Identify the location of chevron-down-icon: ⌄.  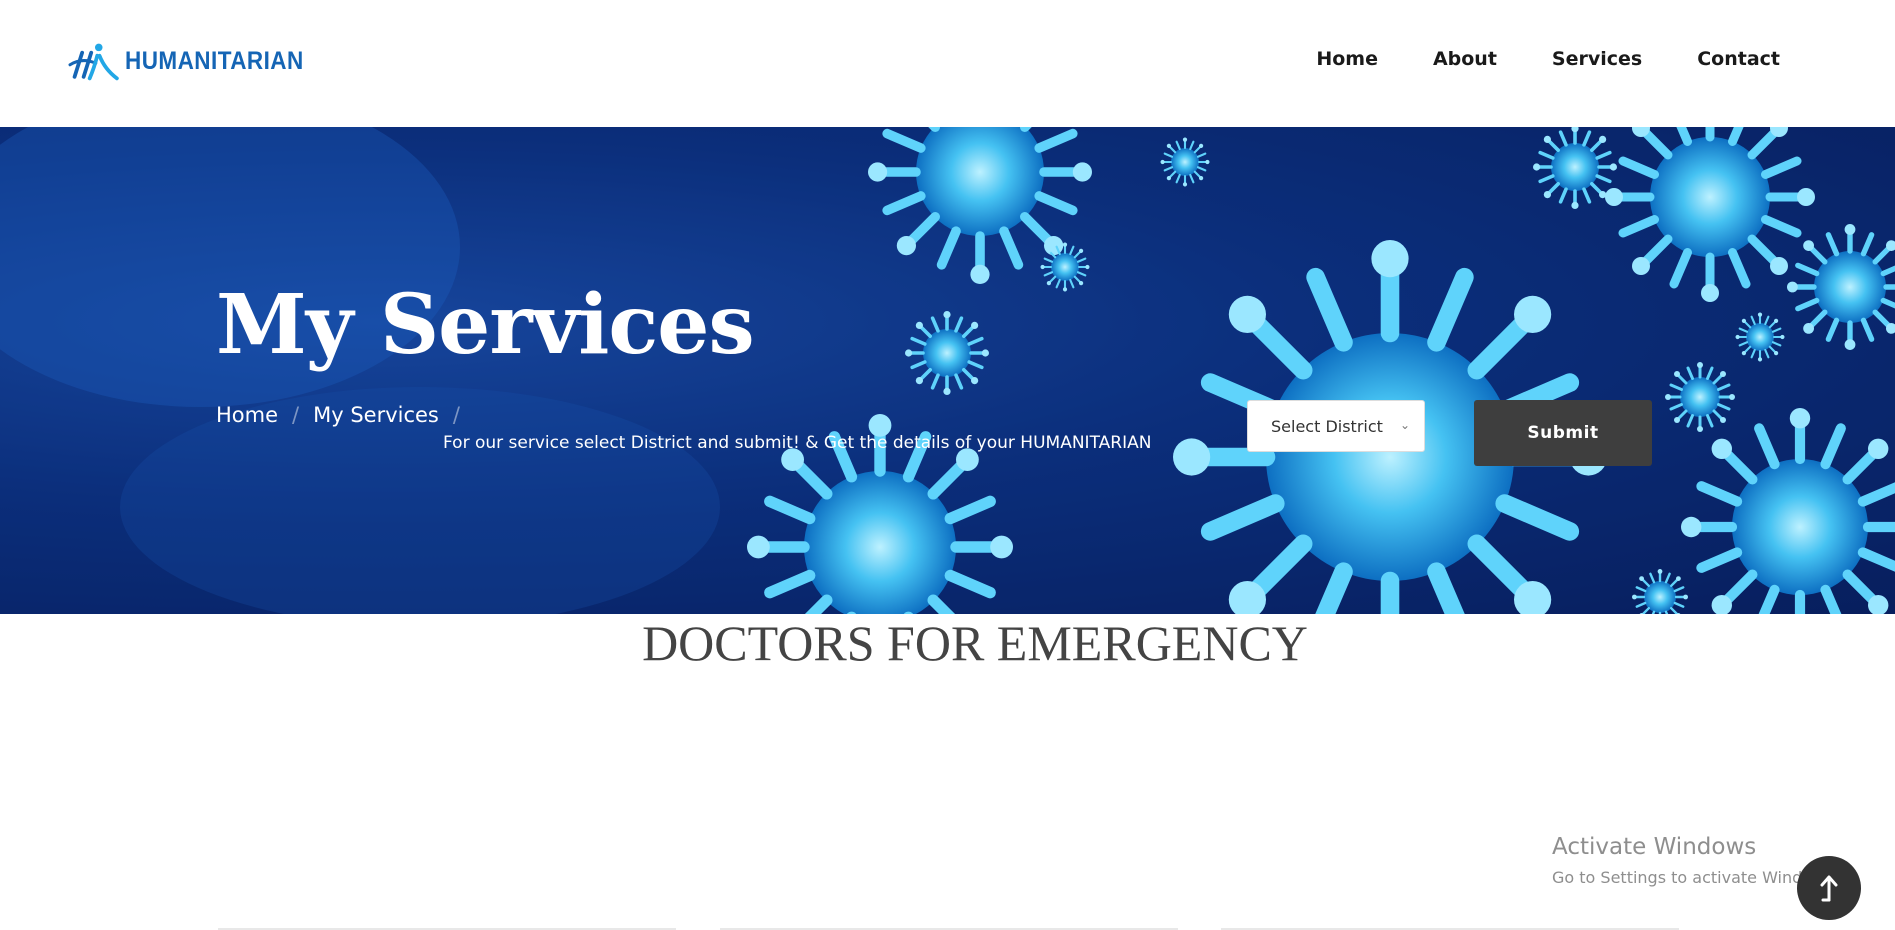
(1404, 425).